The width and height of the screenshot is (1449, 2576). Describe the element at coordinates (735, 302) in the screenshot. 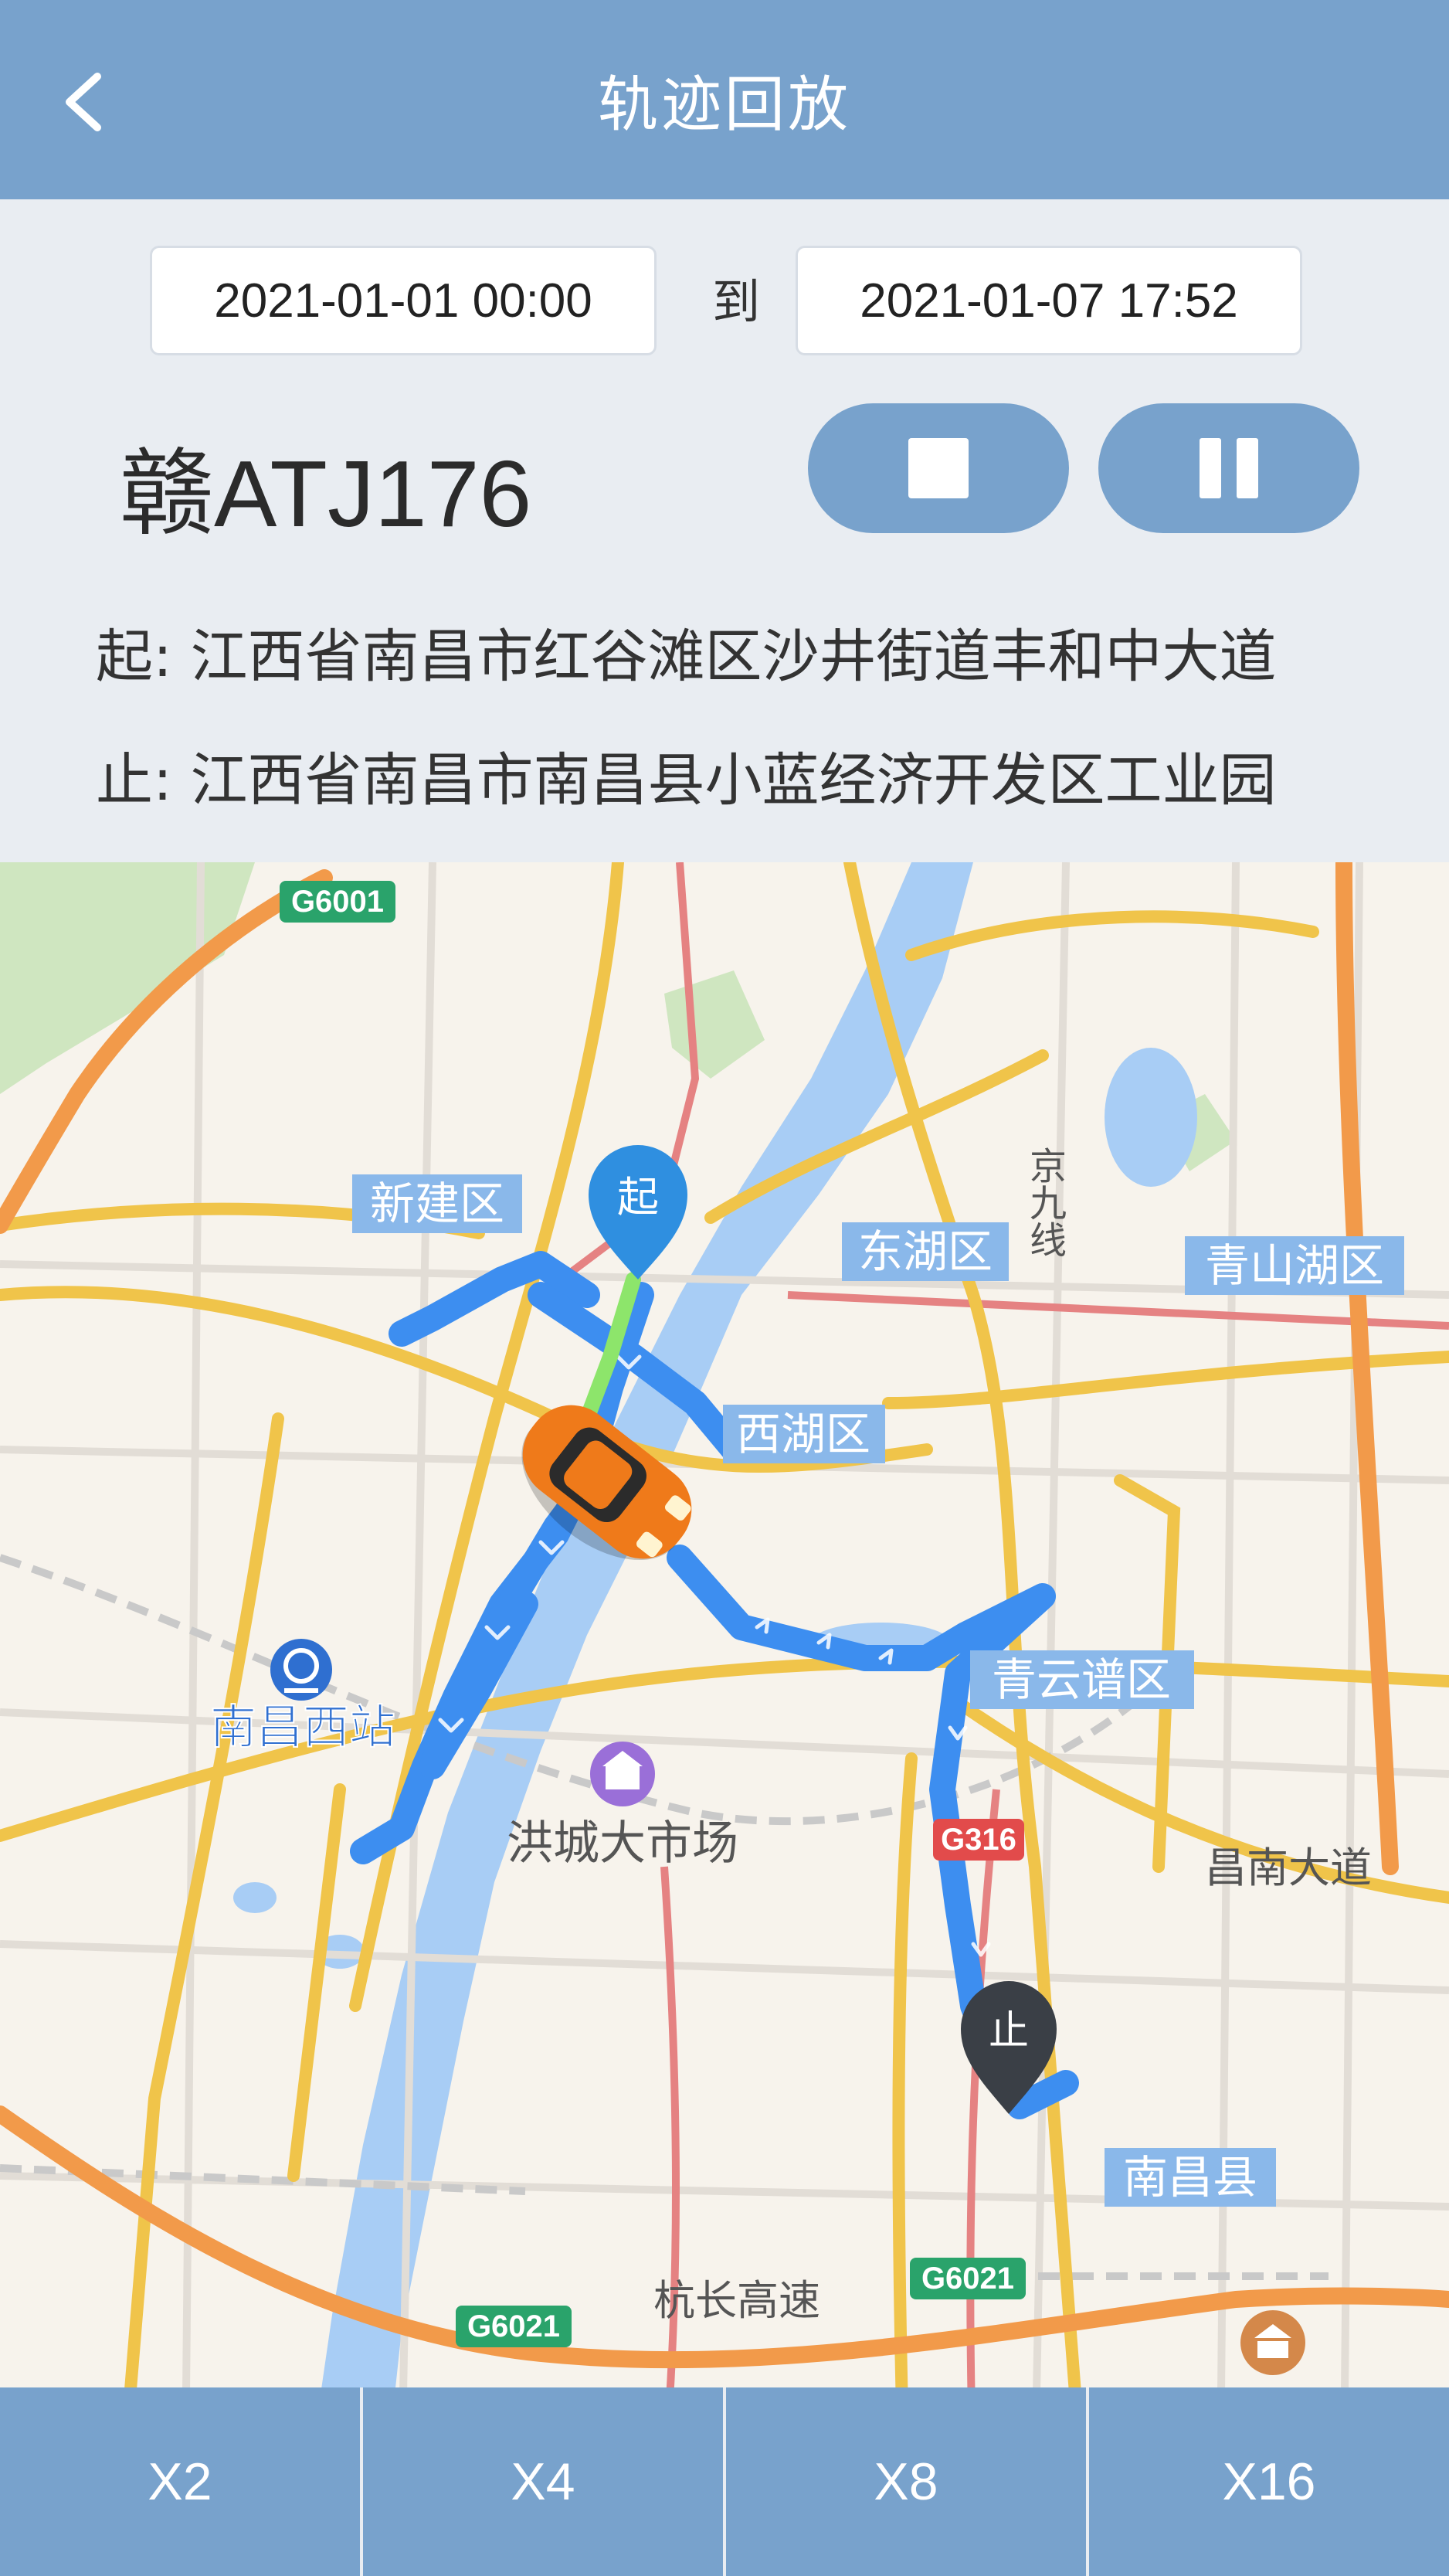

I see `to-label: 到` at that location.